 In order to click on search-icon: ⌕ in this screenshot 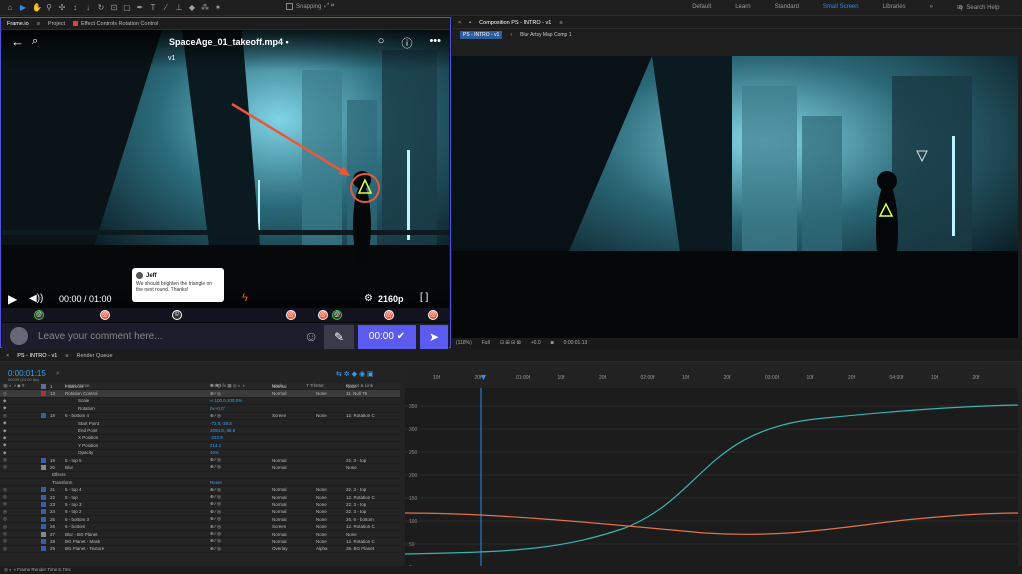, I will do `click(58, 374)`.